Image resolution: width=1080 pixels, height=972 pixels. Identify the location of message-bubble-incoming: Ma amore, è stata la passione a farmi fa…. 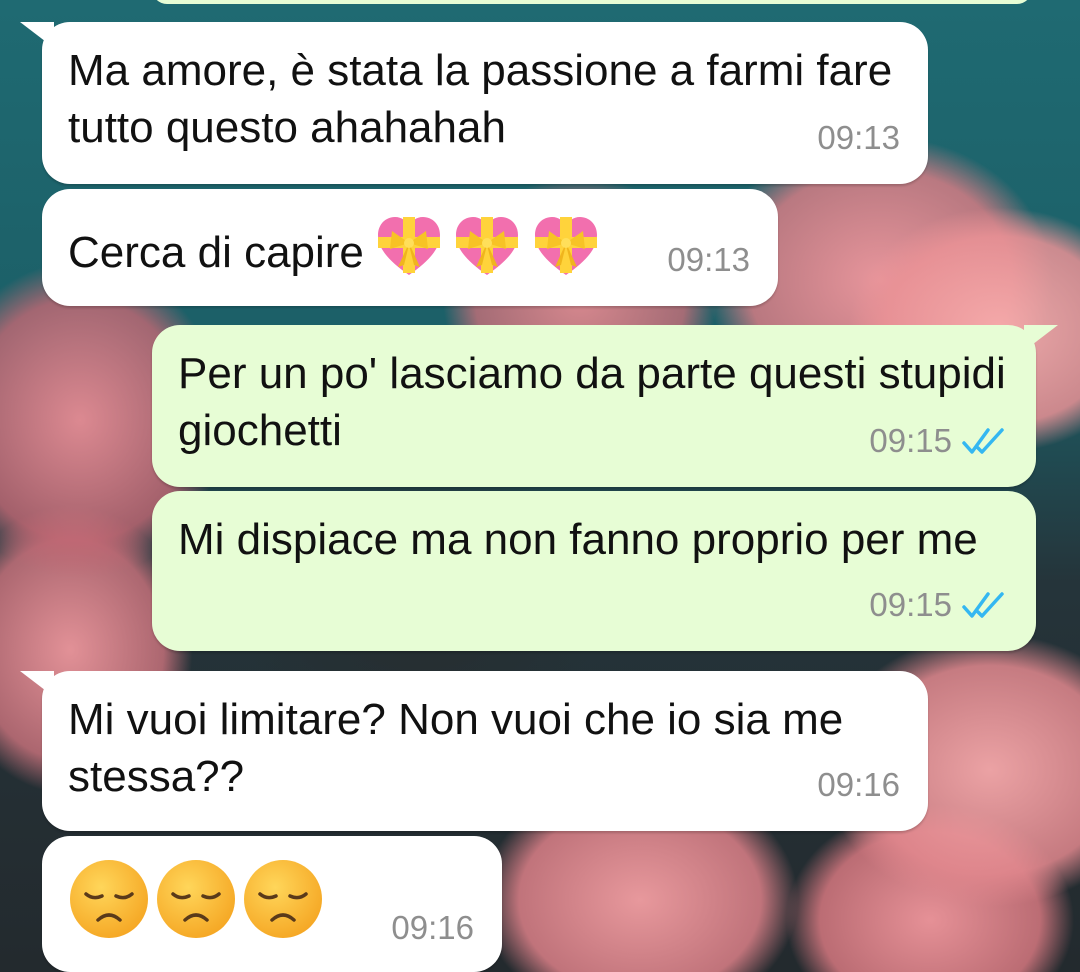
(474, 103).